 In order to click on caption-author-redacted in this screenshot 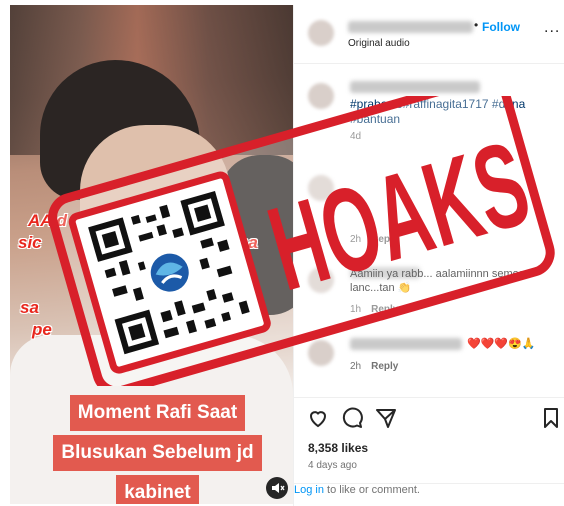, I will do `click(415, 87)`.